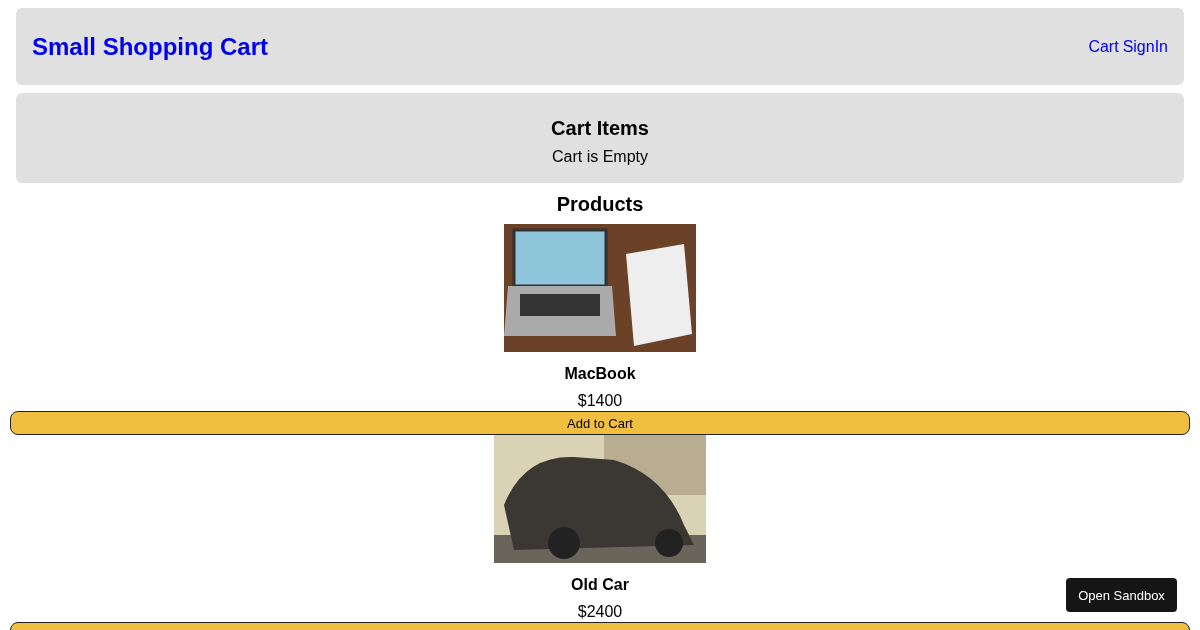 The image size is (1200, 630). I want to click on site-title: Small Shopping Cart, so click(150, 46).